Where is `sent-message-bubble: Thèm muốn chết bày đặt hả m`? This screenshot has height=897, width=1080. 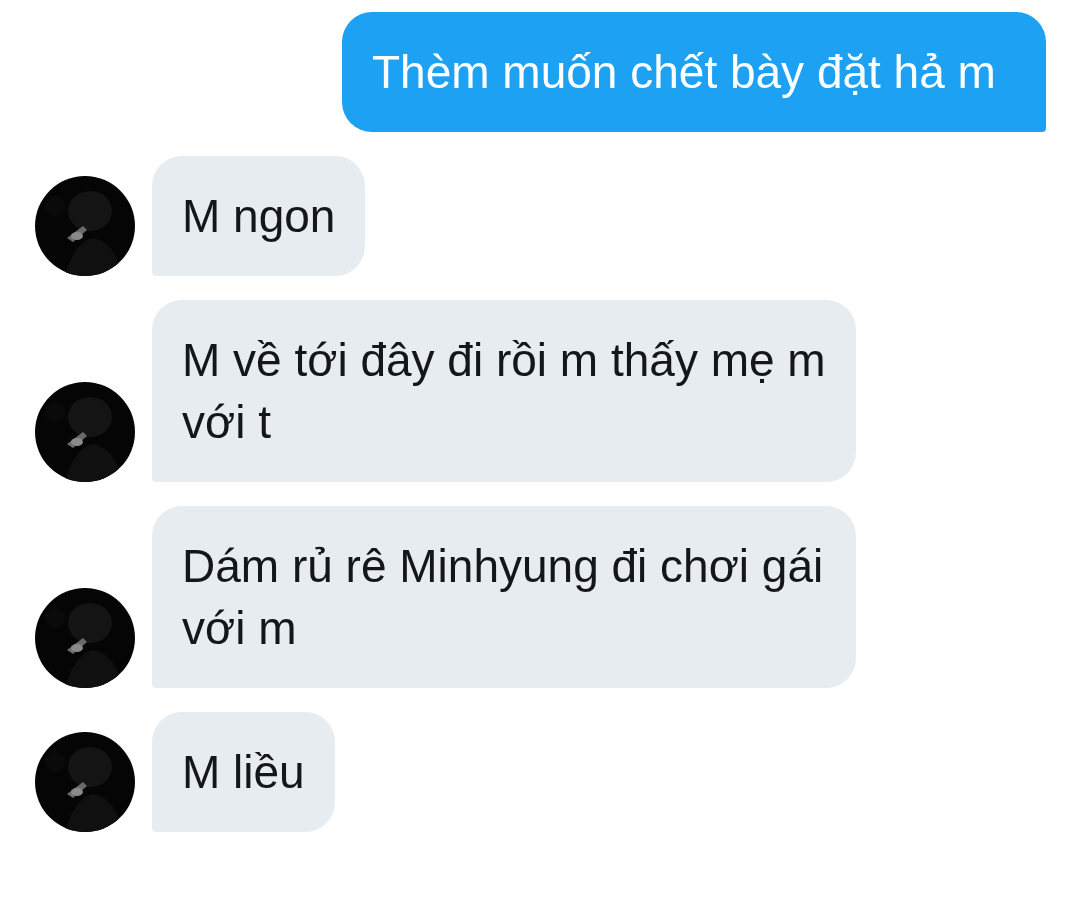
sent-message-bubble: Thèm muốn chết bày đặt hả m is located at coordinates (694, 72).